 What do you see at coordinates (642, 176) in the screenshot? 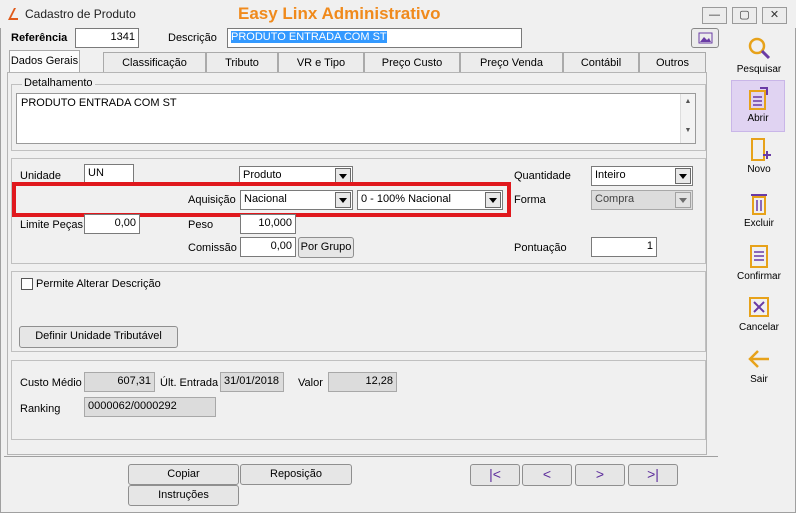
I see `quantidade-select: Inteiro` at bounding box center [642, 176].